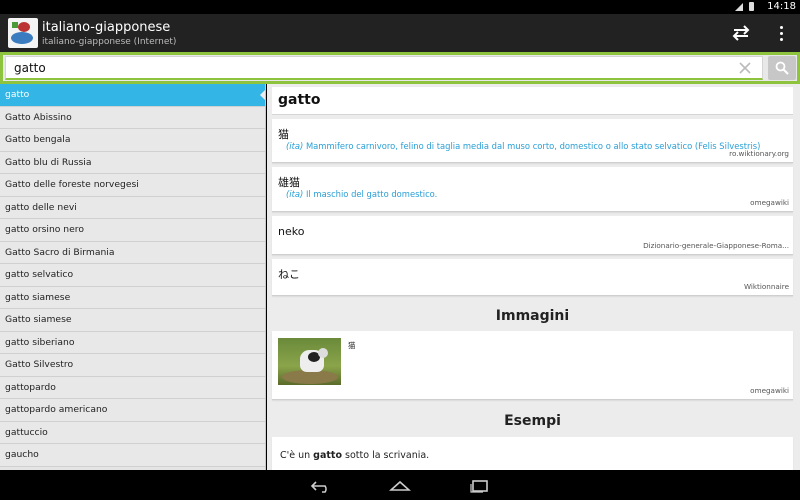  I want to click on search-input, so click(384, 68).